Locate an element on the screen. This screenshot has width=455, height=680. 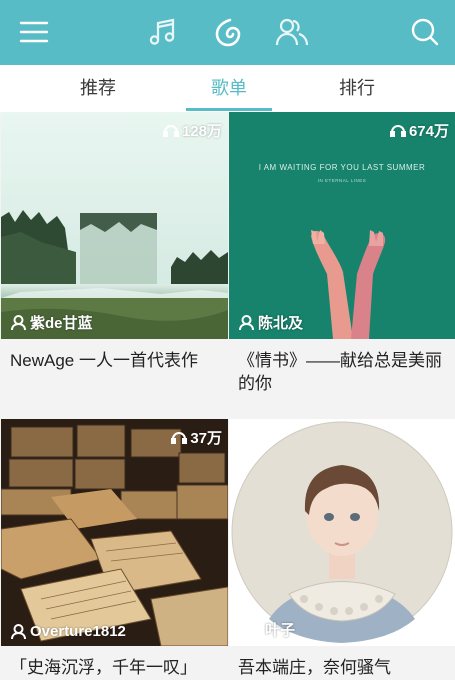
tab-bar: 推荐 歌单 排行 is located at coordinates (227, 88).